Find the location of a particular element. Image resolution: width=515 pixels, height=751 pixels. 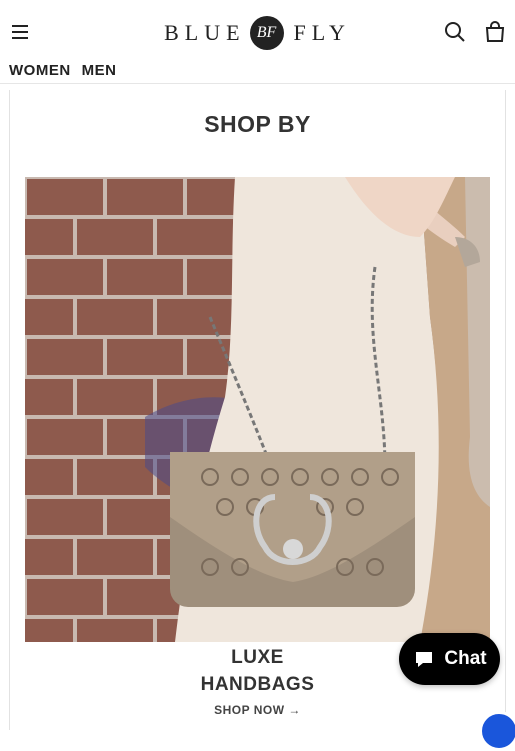

logo-text-left: BLUE is located at coordinates (205, 32).